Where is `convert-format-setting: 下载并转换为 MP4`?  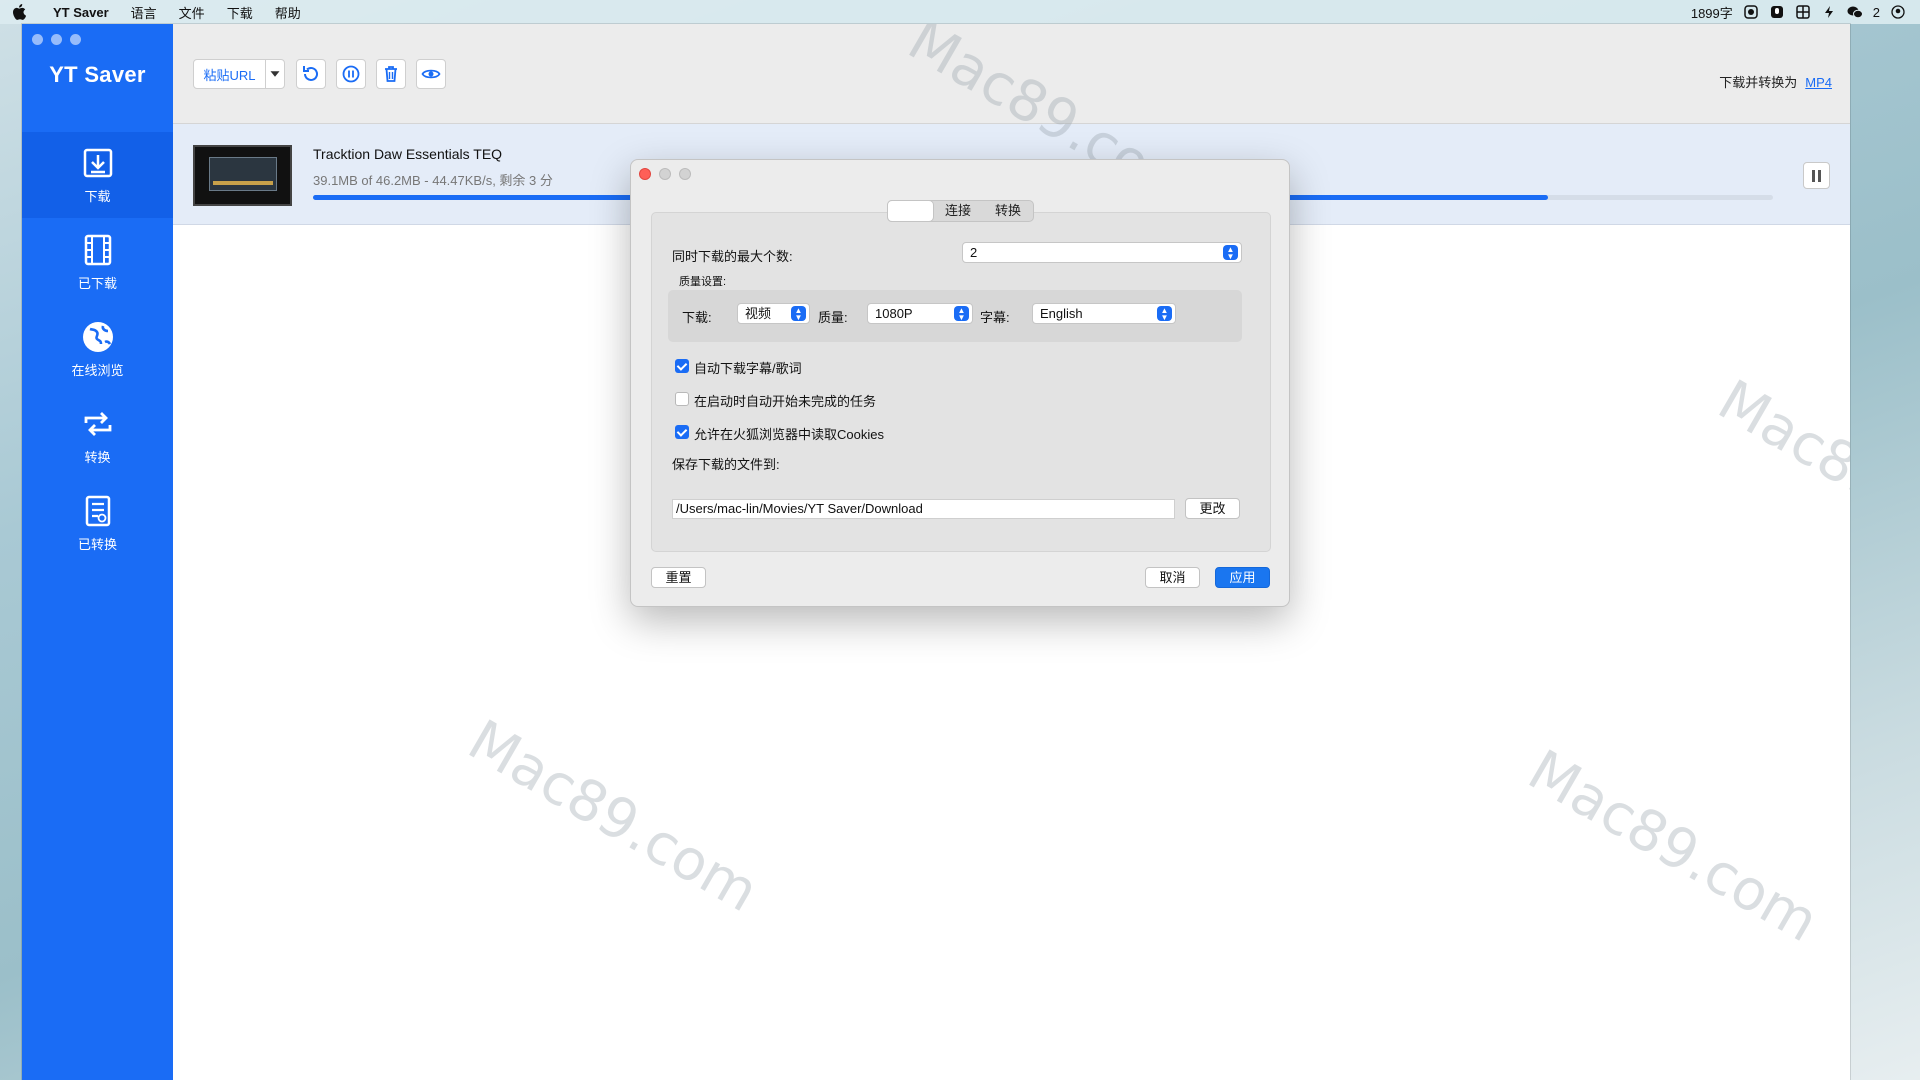 convert-format-setting: 下载并转换为 MP4 is located at coordinates (1775, 81).